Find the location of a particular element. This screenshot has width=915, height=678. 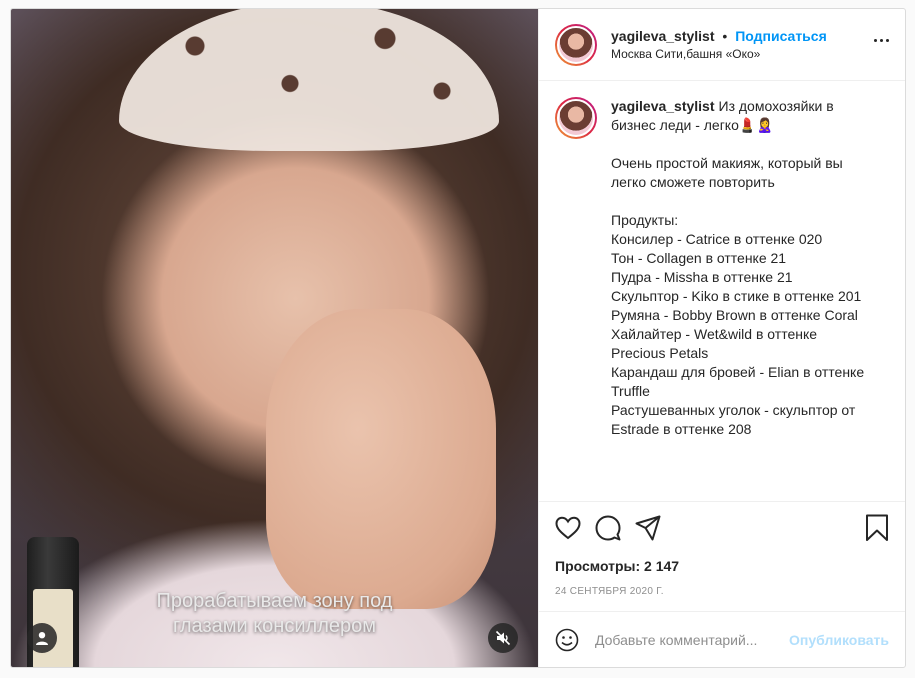

comment-icon is located at coordinates (608, 528).